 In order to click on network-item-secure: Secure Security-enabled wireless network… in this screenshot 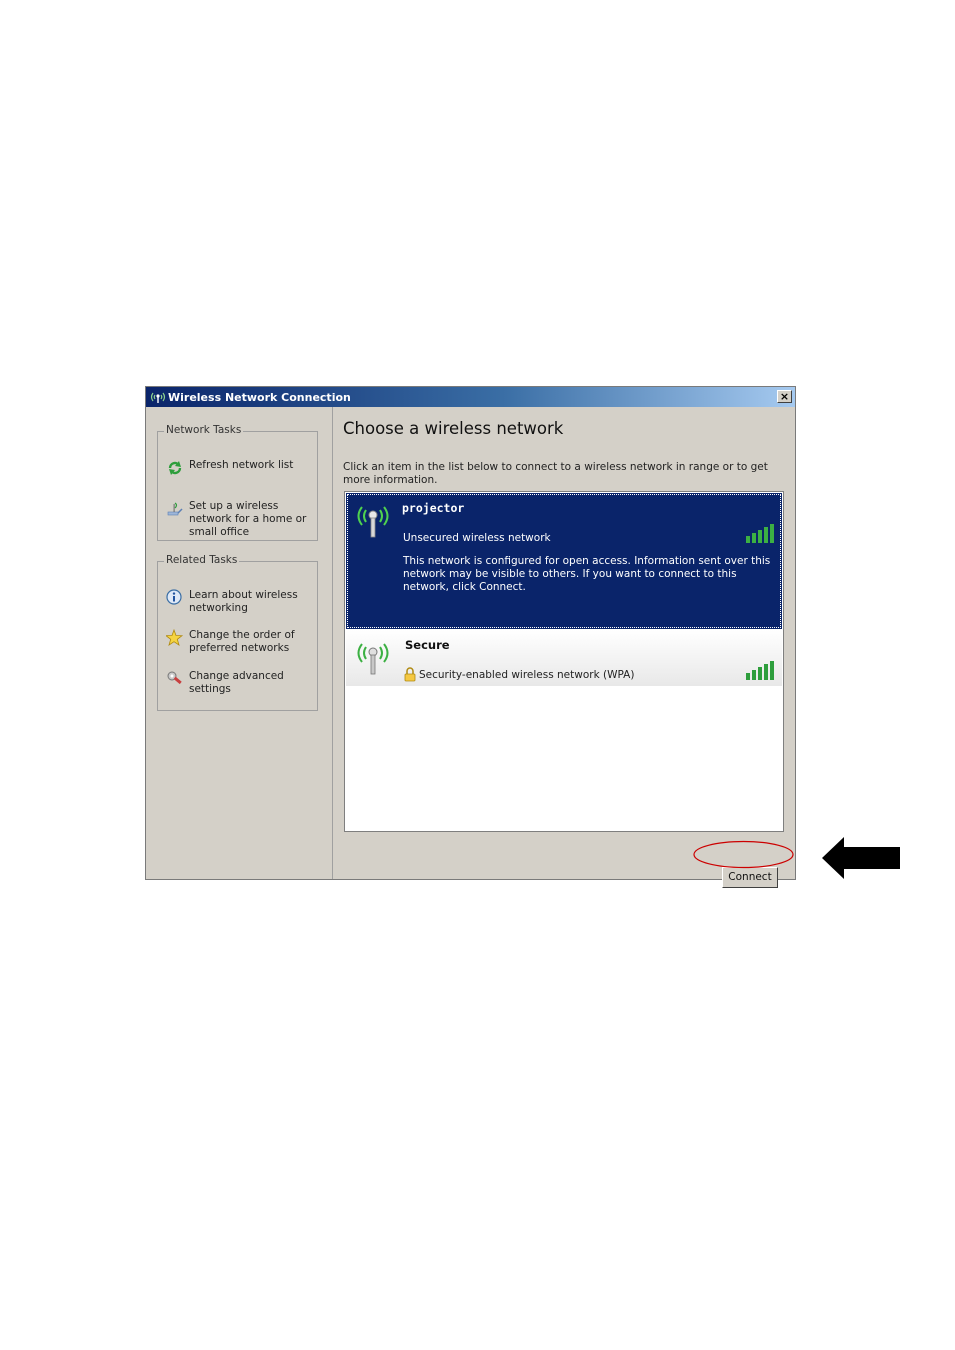, I will do `click(564, 658)`.